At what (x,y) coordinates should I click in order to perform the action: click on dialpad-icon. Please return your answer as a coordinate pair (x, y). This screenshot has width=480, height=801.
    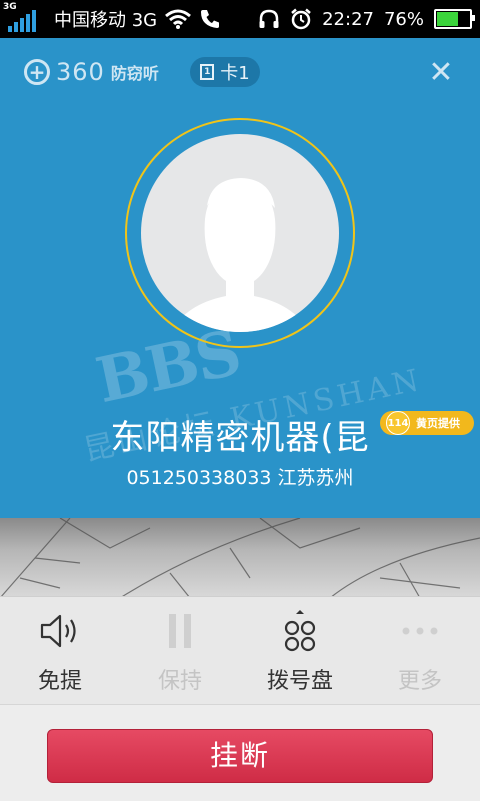
    Looking at the image, I should click on (300, 631).